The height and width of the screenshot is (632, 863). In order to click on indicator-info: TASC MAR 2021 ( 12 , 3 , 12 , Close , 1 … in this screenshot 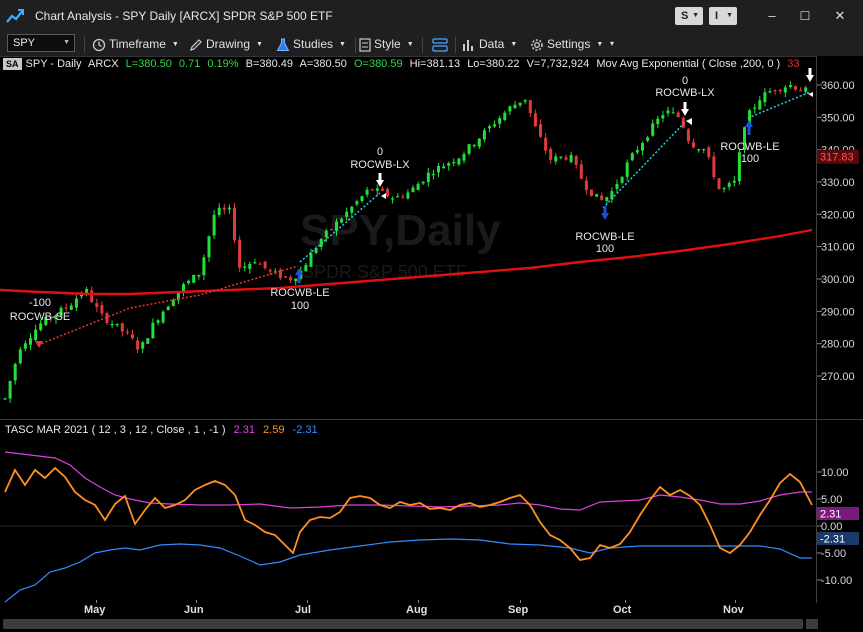, I will do `click(164, 430)`.